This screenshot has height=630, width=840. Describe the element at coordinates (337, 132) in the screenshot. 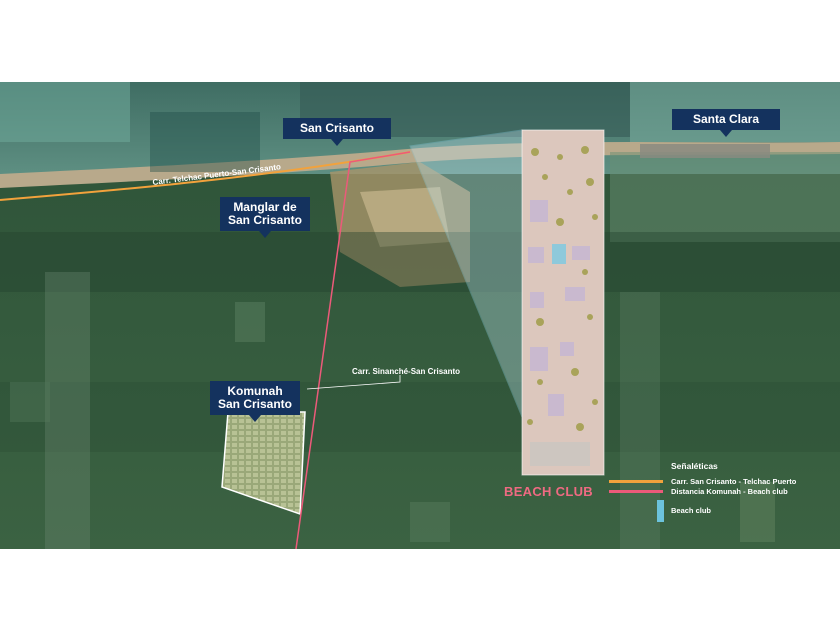

I see `label-san-crisanto: San Crisanto` at that location.